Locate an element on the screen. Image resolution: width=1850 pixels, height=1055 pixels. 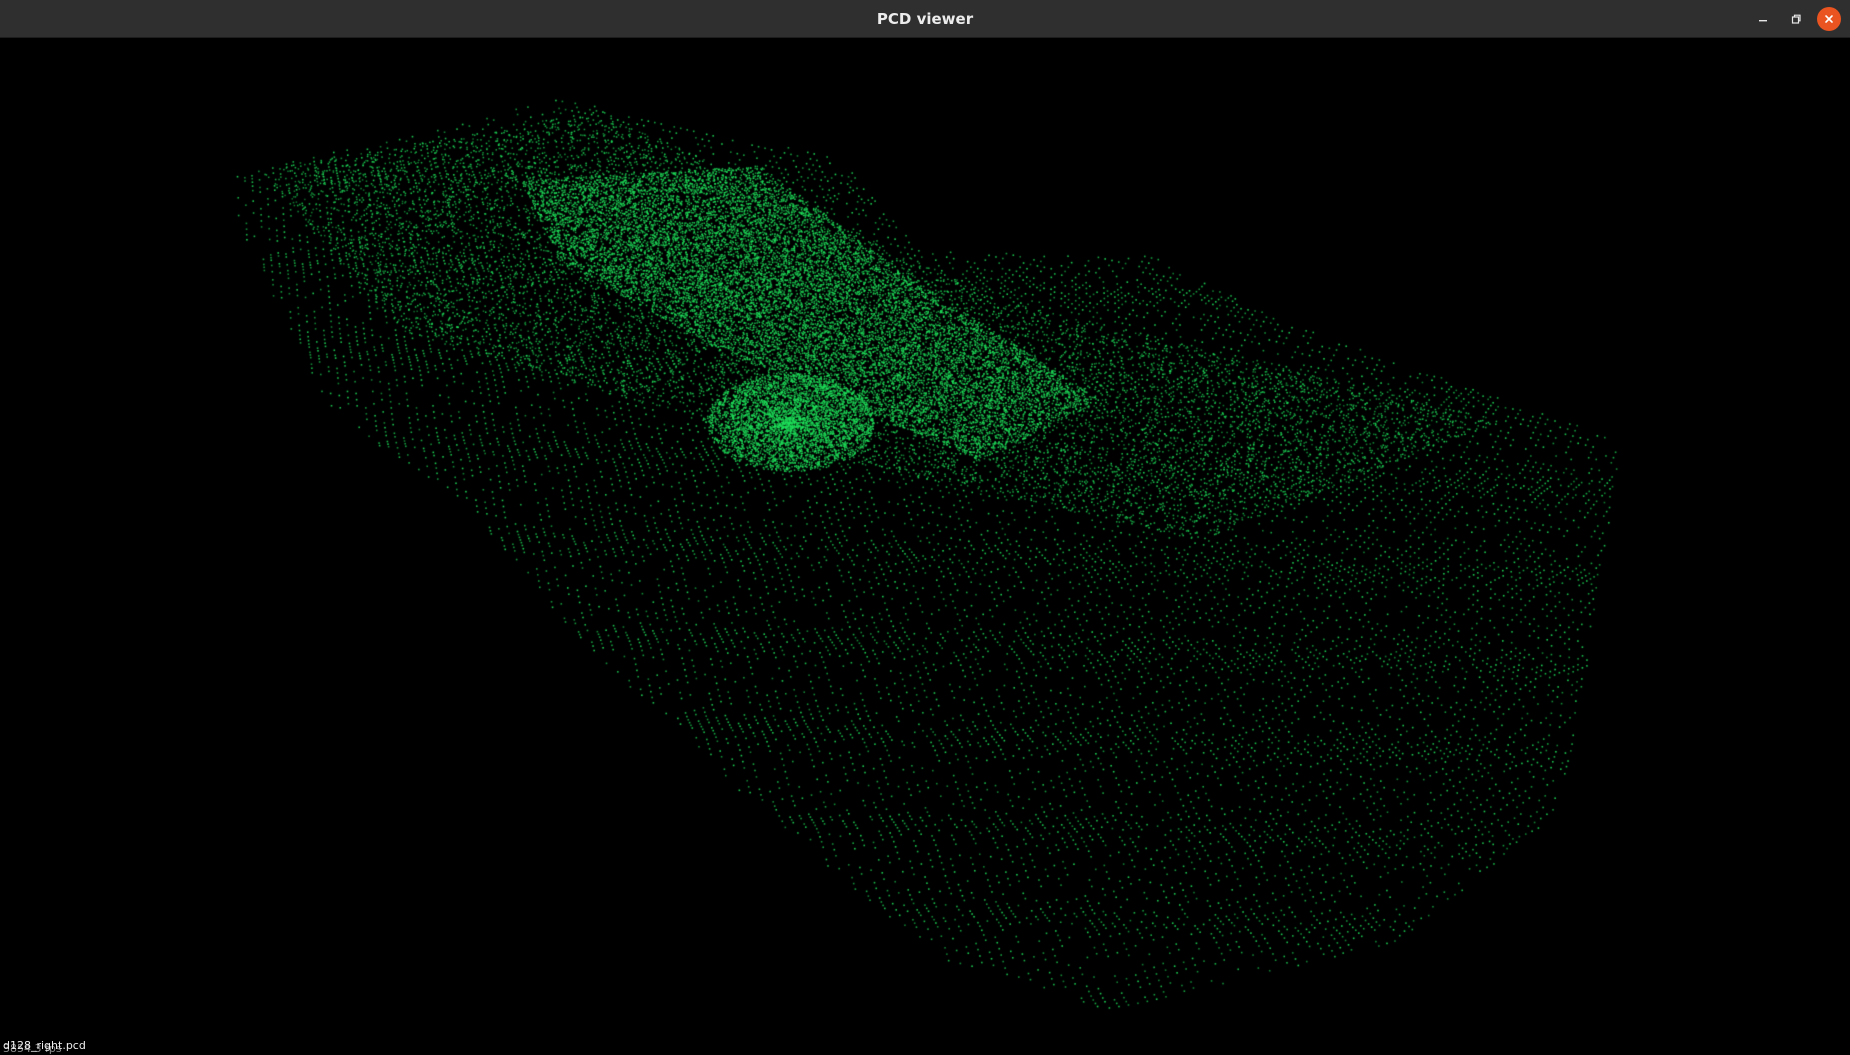
minimize-button is located at coordinates (1763, 19).